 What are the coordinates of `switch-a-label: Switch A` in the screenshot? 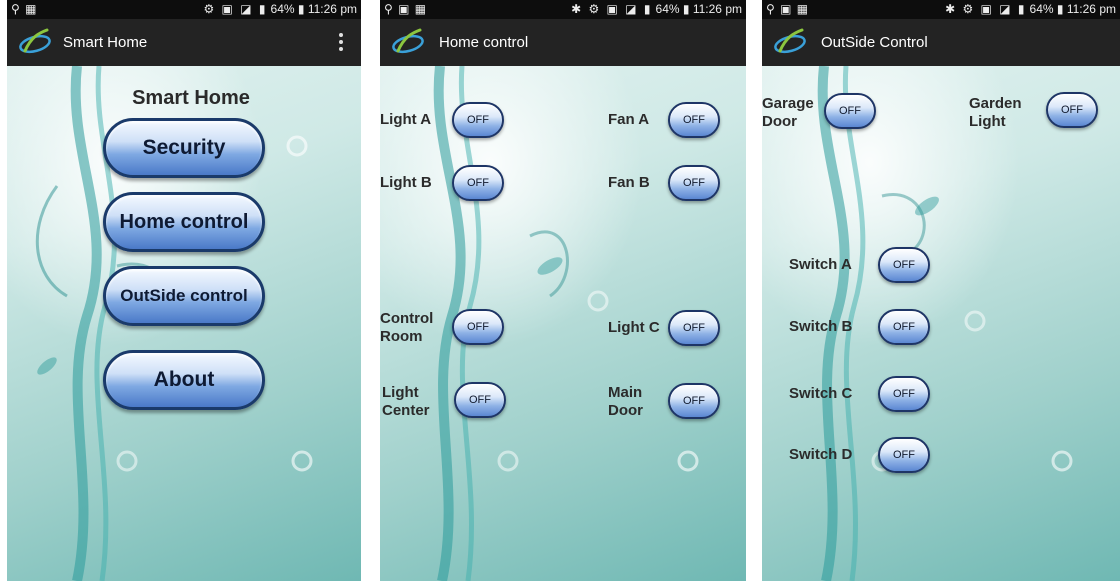 It's located at (820, 264).